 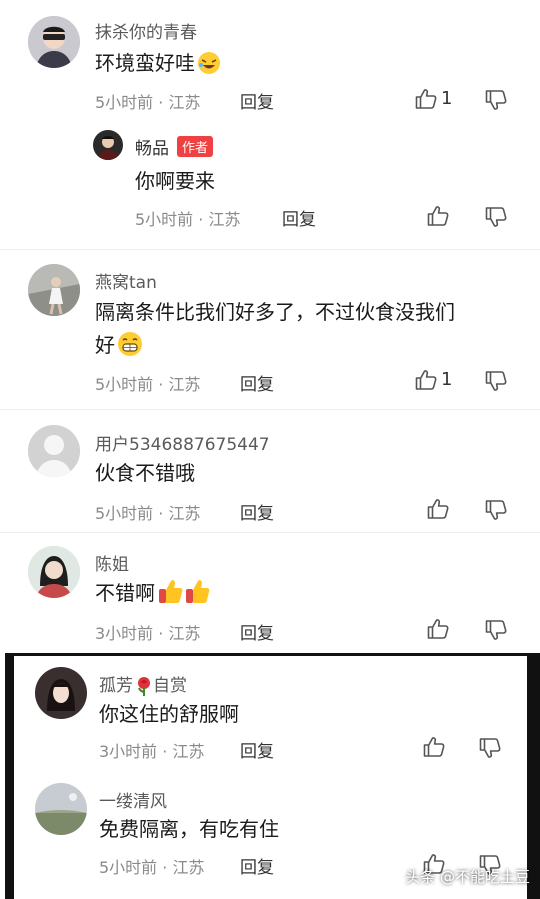 What do you see at coordinates (188, 219) in the screenshot?
I see `reply-time-location: 5小时前 · 江苏` at bounding box center [188, 219].